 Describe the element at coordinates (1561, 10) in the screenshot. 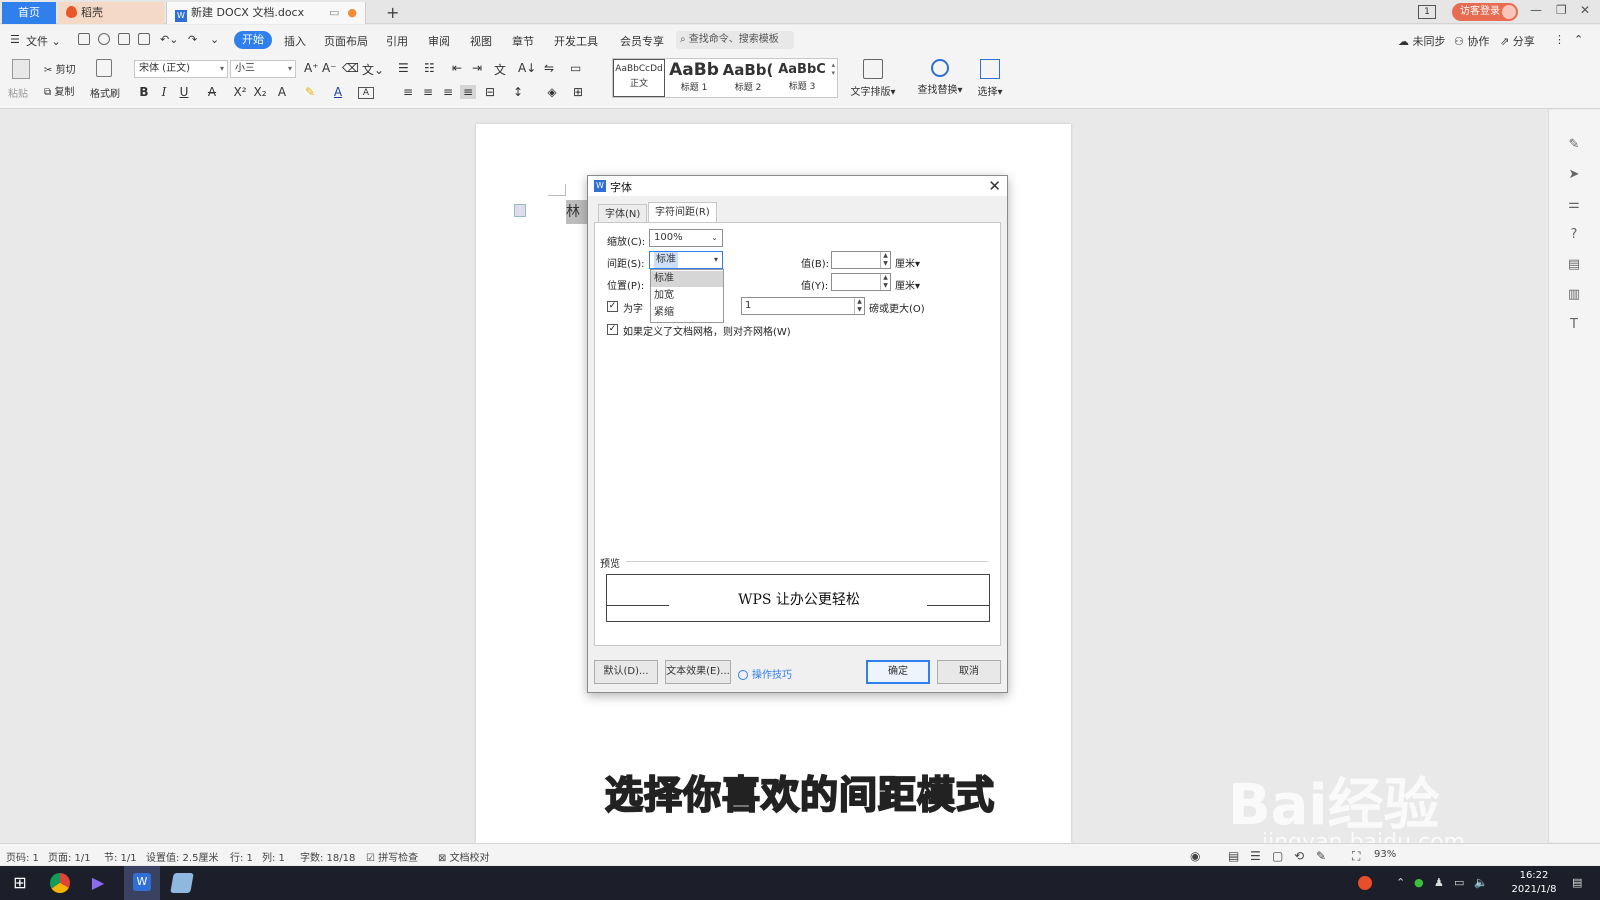

I see `restore-icon: ❐` at that location.